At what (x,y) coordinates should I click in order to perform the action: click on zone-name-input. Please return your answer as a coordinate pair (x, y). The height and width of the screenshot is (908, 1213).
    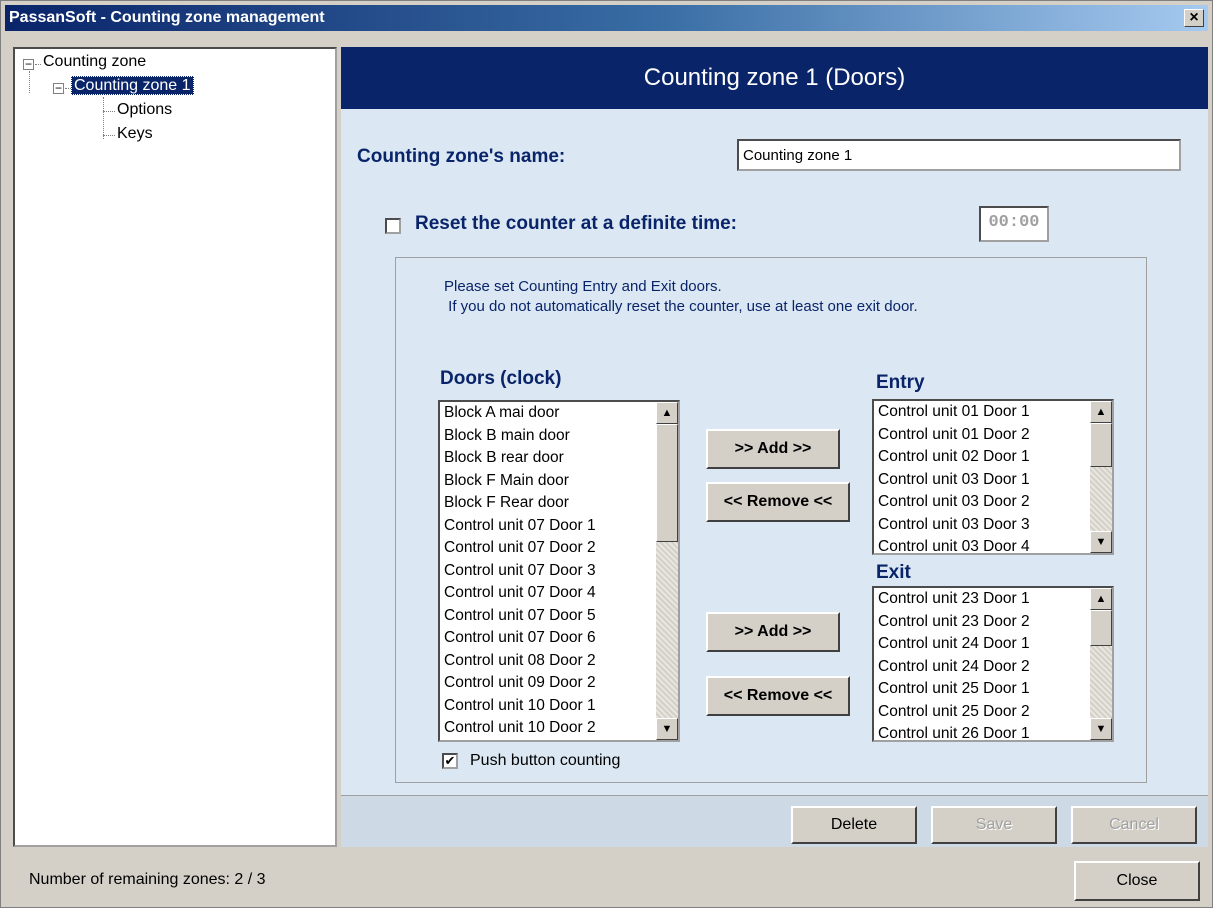
    Looking at the image, I should click on (959, 155).